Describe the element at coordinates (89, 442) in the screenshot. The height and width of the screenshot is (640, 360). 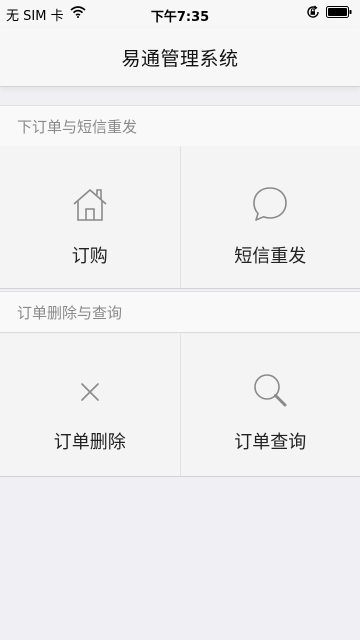
I see `order-delete-label: 订单删除` at that location.